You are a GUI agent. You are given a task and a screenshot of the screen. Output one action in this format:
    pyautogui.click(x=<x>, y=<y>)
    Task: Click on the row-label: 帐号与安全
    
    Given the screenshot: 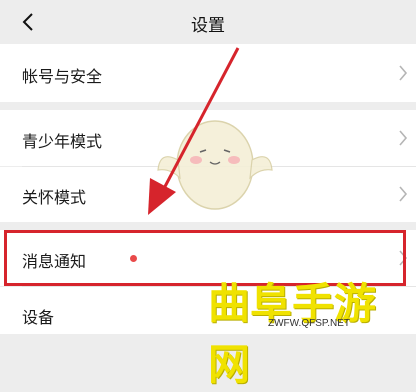 What is the action you would take?
    pyautogui.click(x=62, y=76)
    